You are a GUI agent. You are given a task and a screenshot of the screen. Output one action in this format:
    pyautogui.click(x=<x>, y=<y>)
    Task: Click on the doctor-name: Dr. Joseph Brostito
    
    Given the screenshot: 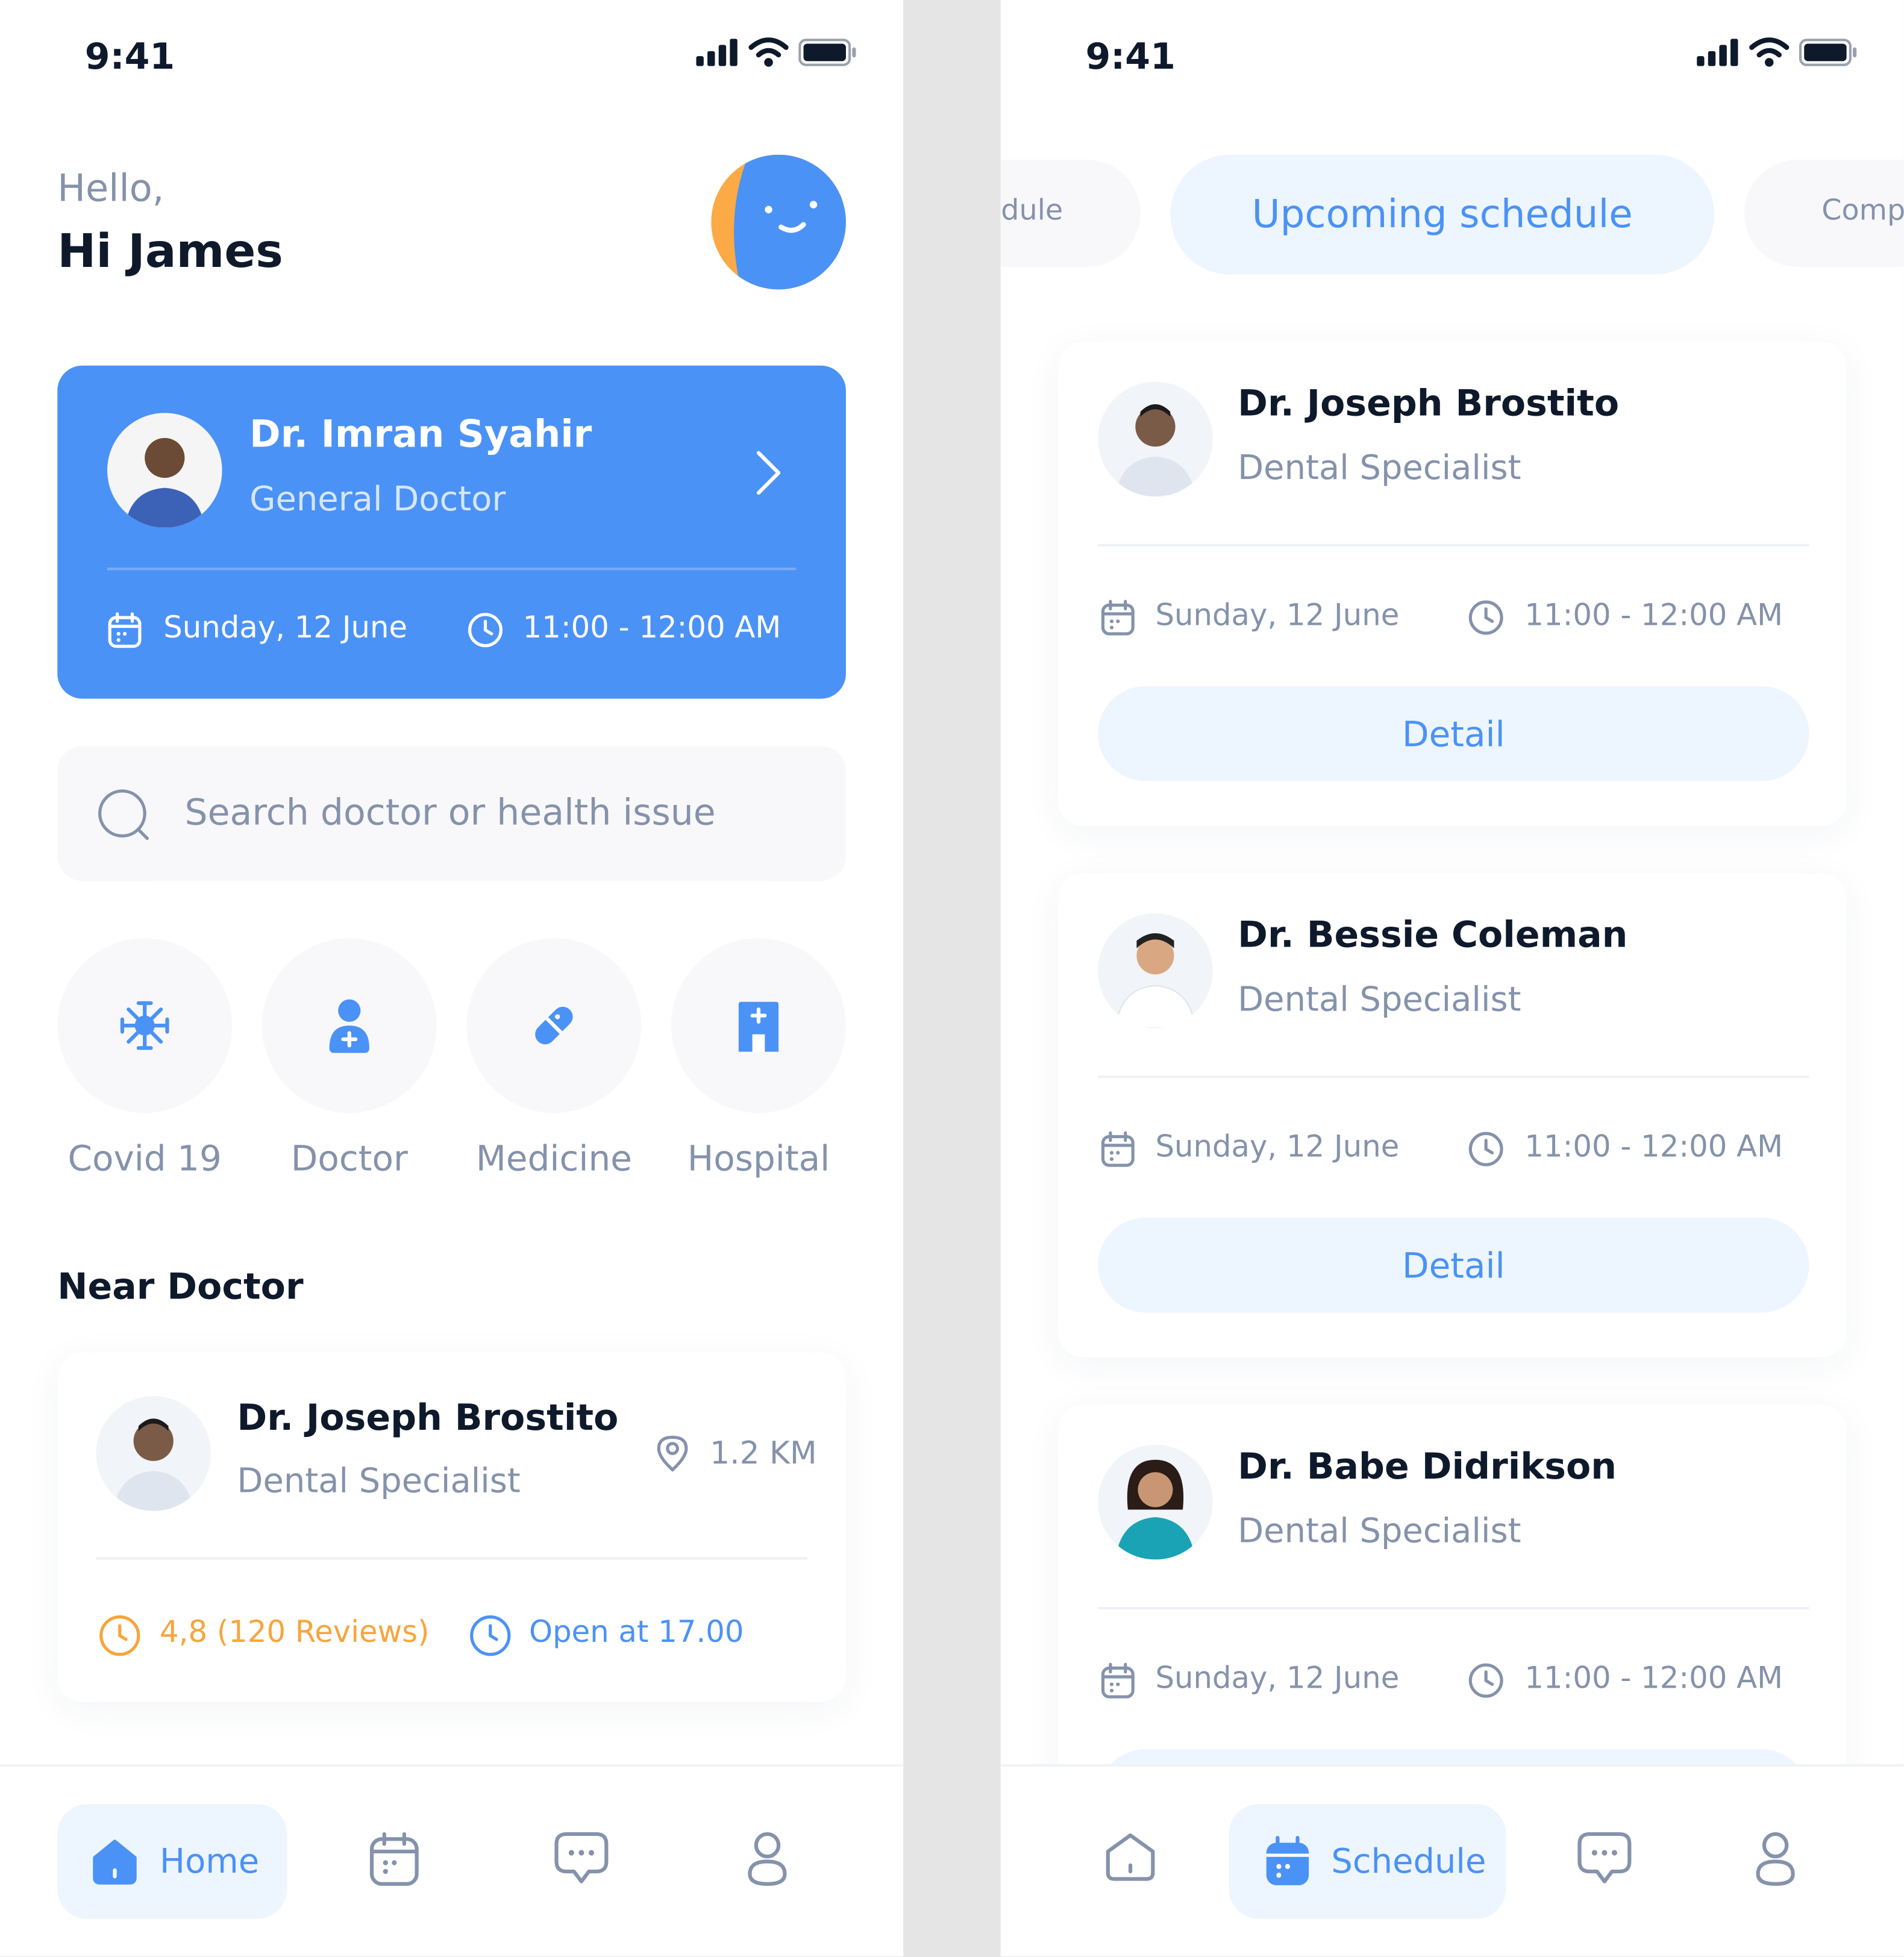 What is the action you would take?
    pyautogui.click(x=1429, y=403)
    